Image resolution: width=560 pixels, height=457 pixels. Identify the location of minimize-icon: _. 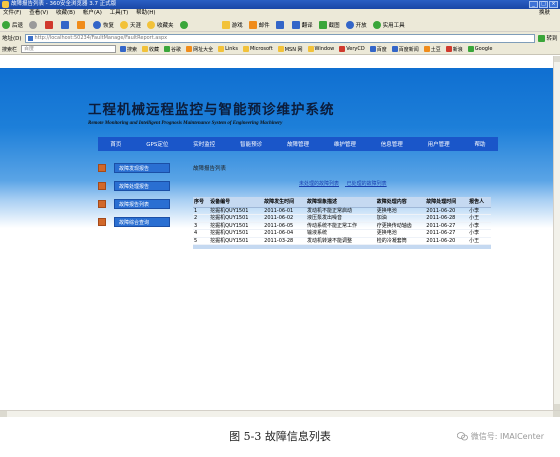
(533, 4).